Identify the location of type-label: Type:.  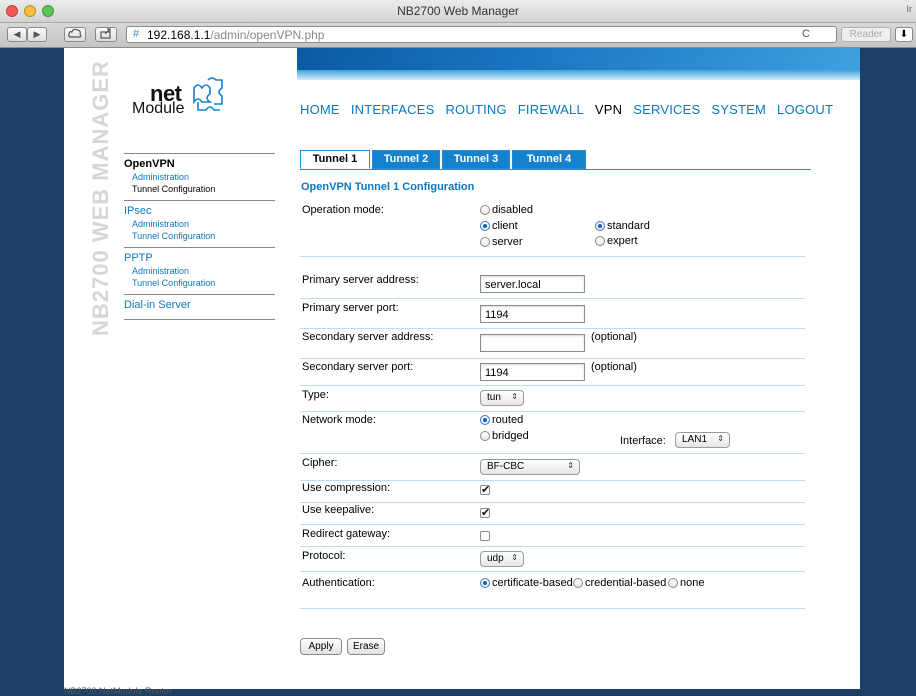
(315, 395).